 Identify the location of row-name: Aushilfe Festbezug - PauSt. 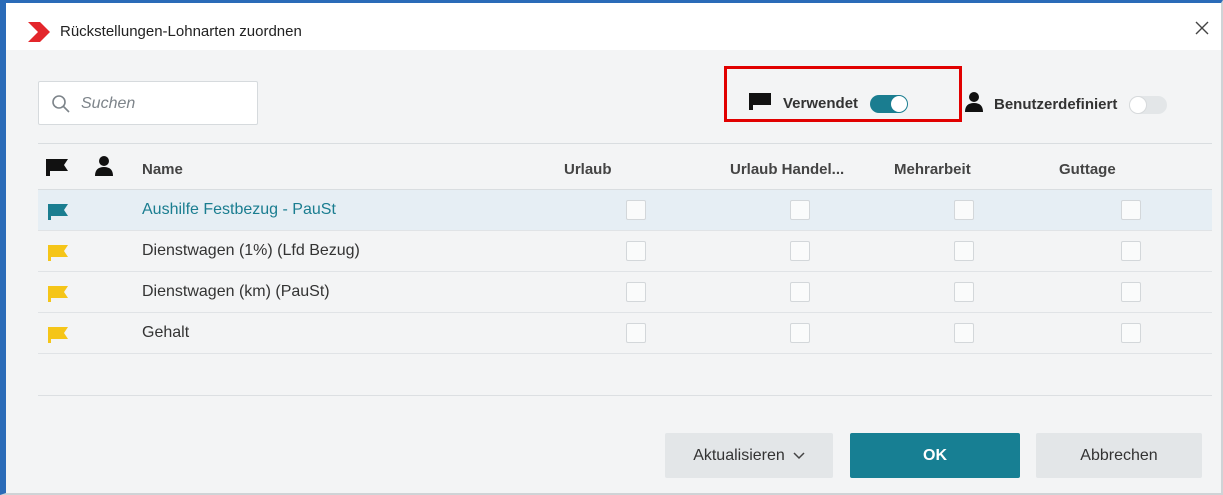
(239, 209).